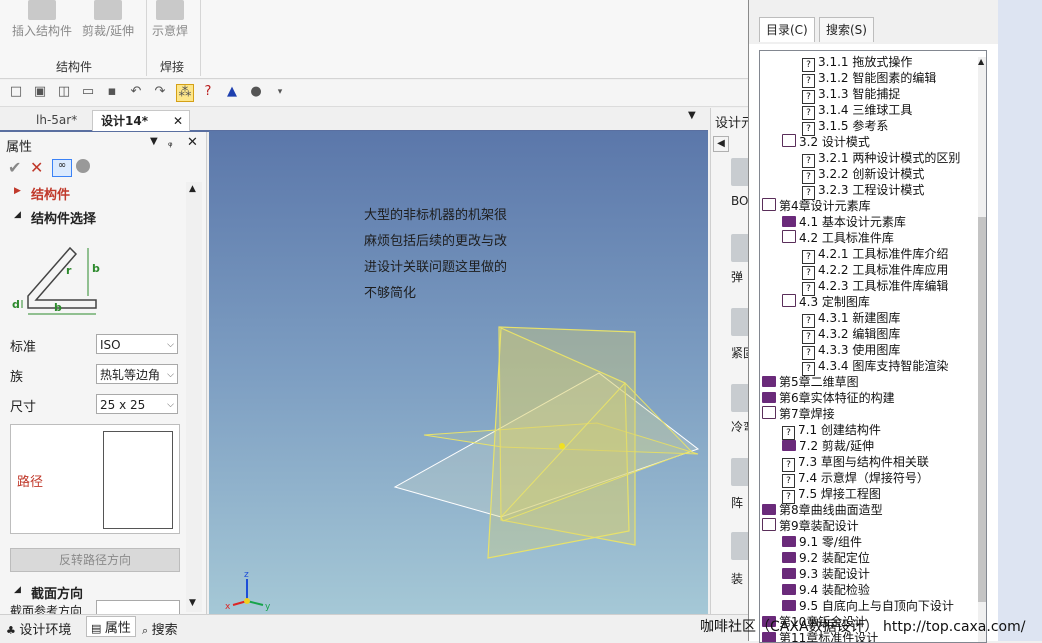  What do you see at coordinates (855, 479) in the screenshot?
I see `tree-node: ? 7.4 示意焊（焊接符号）` at bounding box center [855, 479].